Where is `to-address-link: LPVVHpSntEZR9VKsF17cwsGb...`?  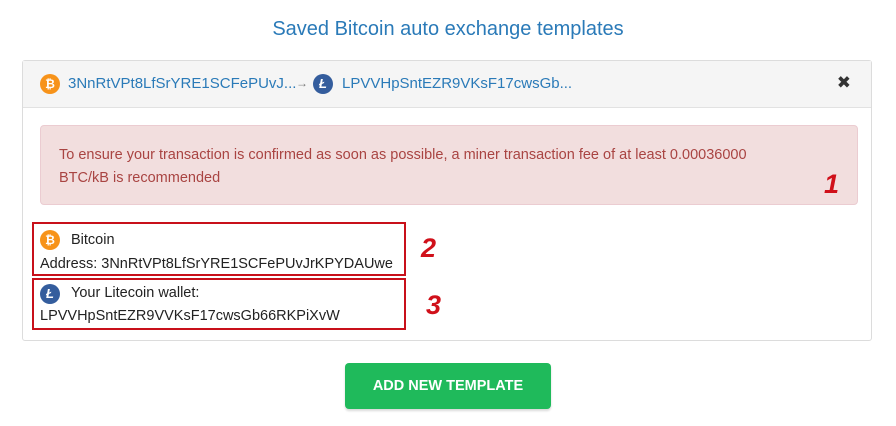 to-address-link: LPVVHpSntEZR9VKsF17cwsGb... is located at coordinates (457, 83).